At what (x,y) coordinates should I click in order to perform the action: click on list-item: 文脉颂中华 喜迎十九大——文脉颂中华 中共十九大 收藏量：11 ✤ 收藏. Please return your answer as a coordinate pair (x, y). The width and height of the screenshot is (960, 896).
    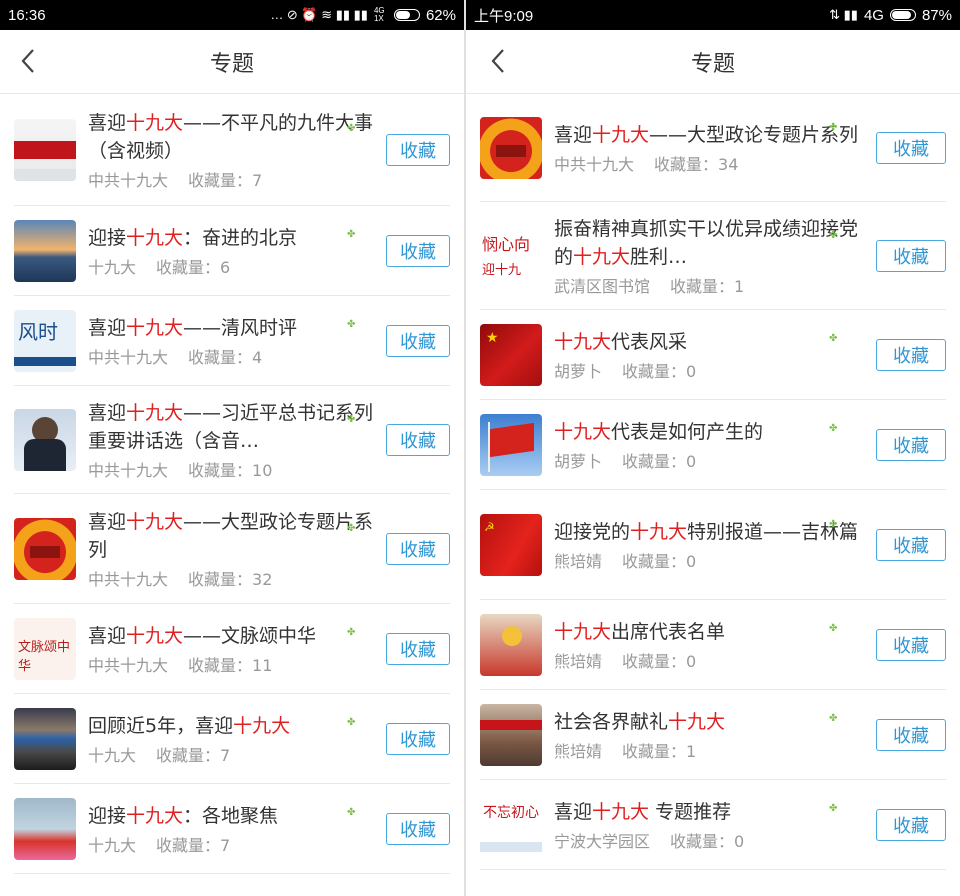
    Looking at the image, I should click on (232, 649).